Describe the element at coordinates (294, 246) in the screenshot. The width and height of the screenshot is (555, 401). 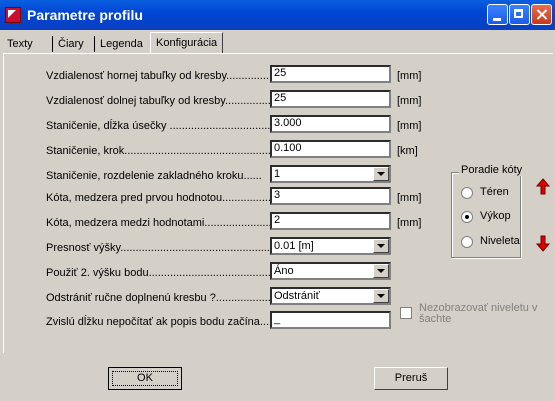
I see `combobox-value: 0.01 [m]` at that location.